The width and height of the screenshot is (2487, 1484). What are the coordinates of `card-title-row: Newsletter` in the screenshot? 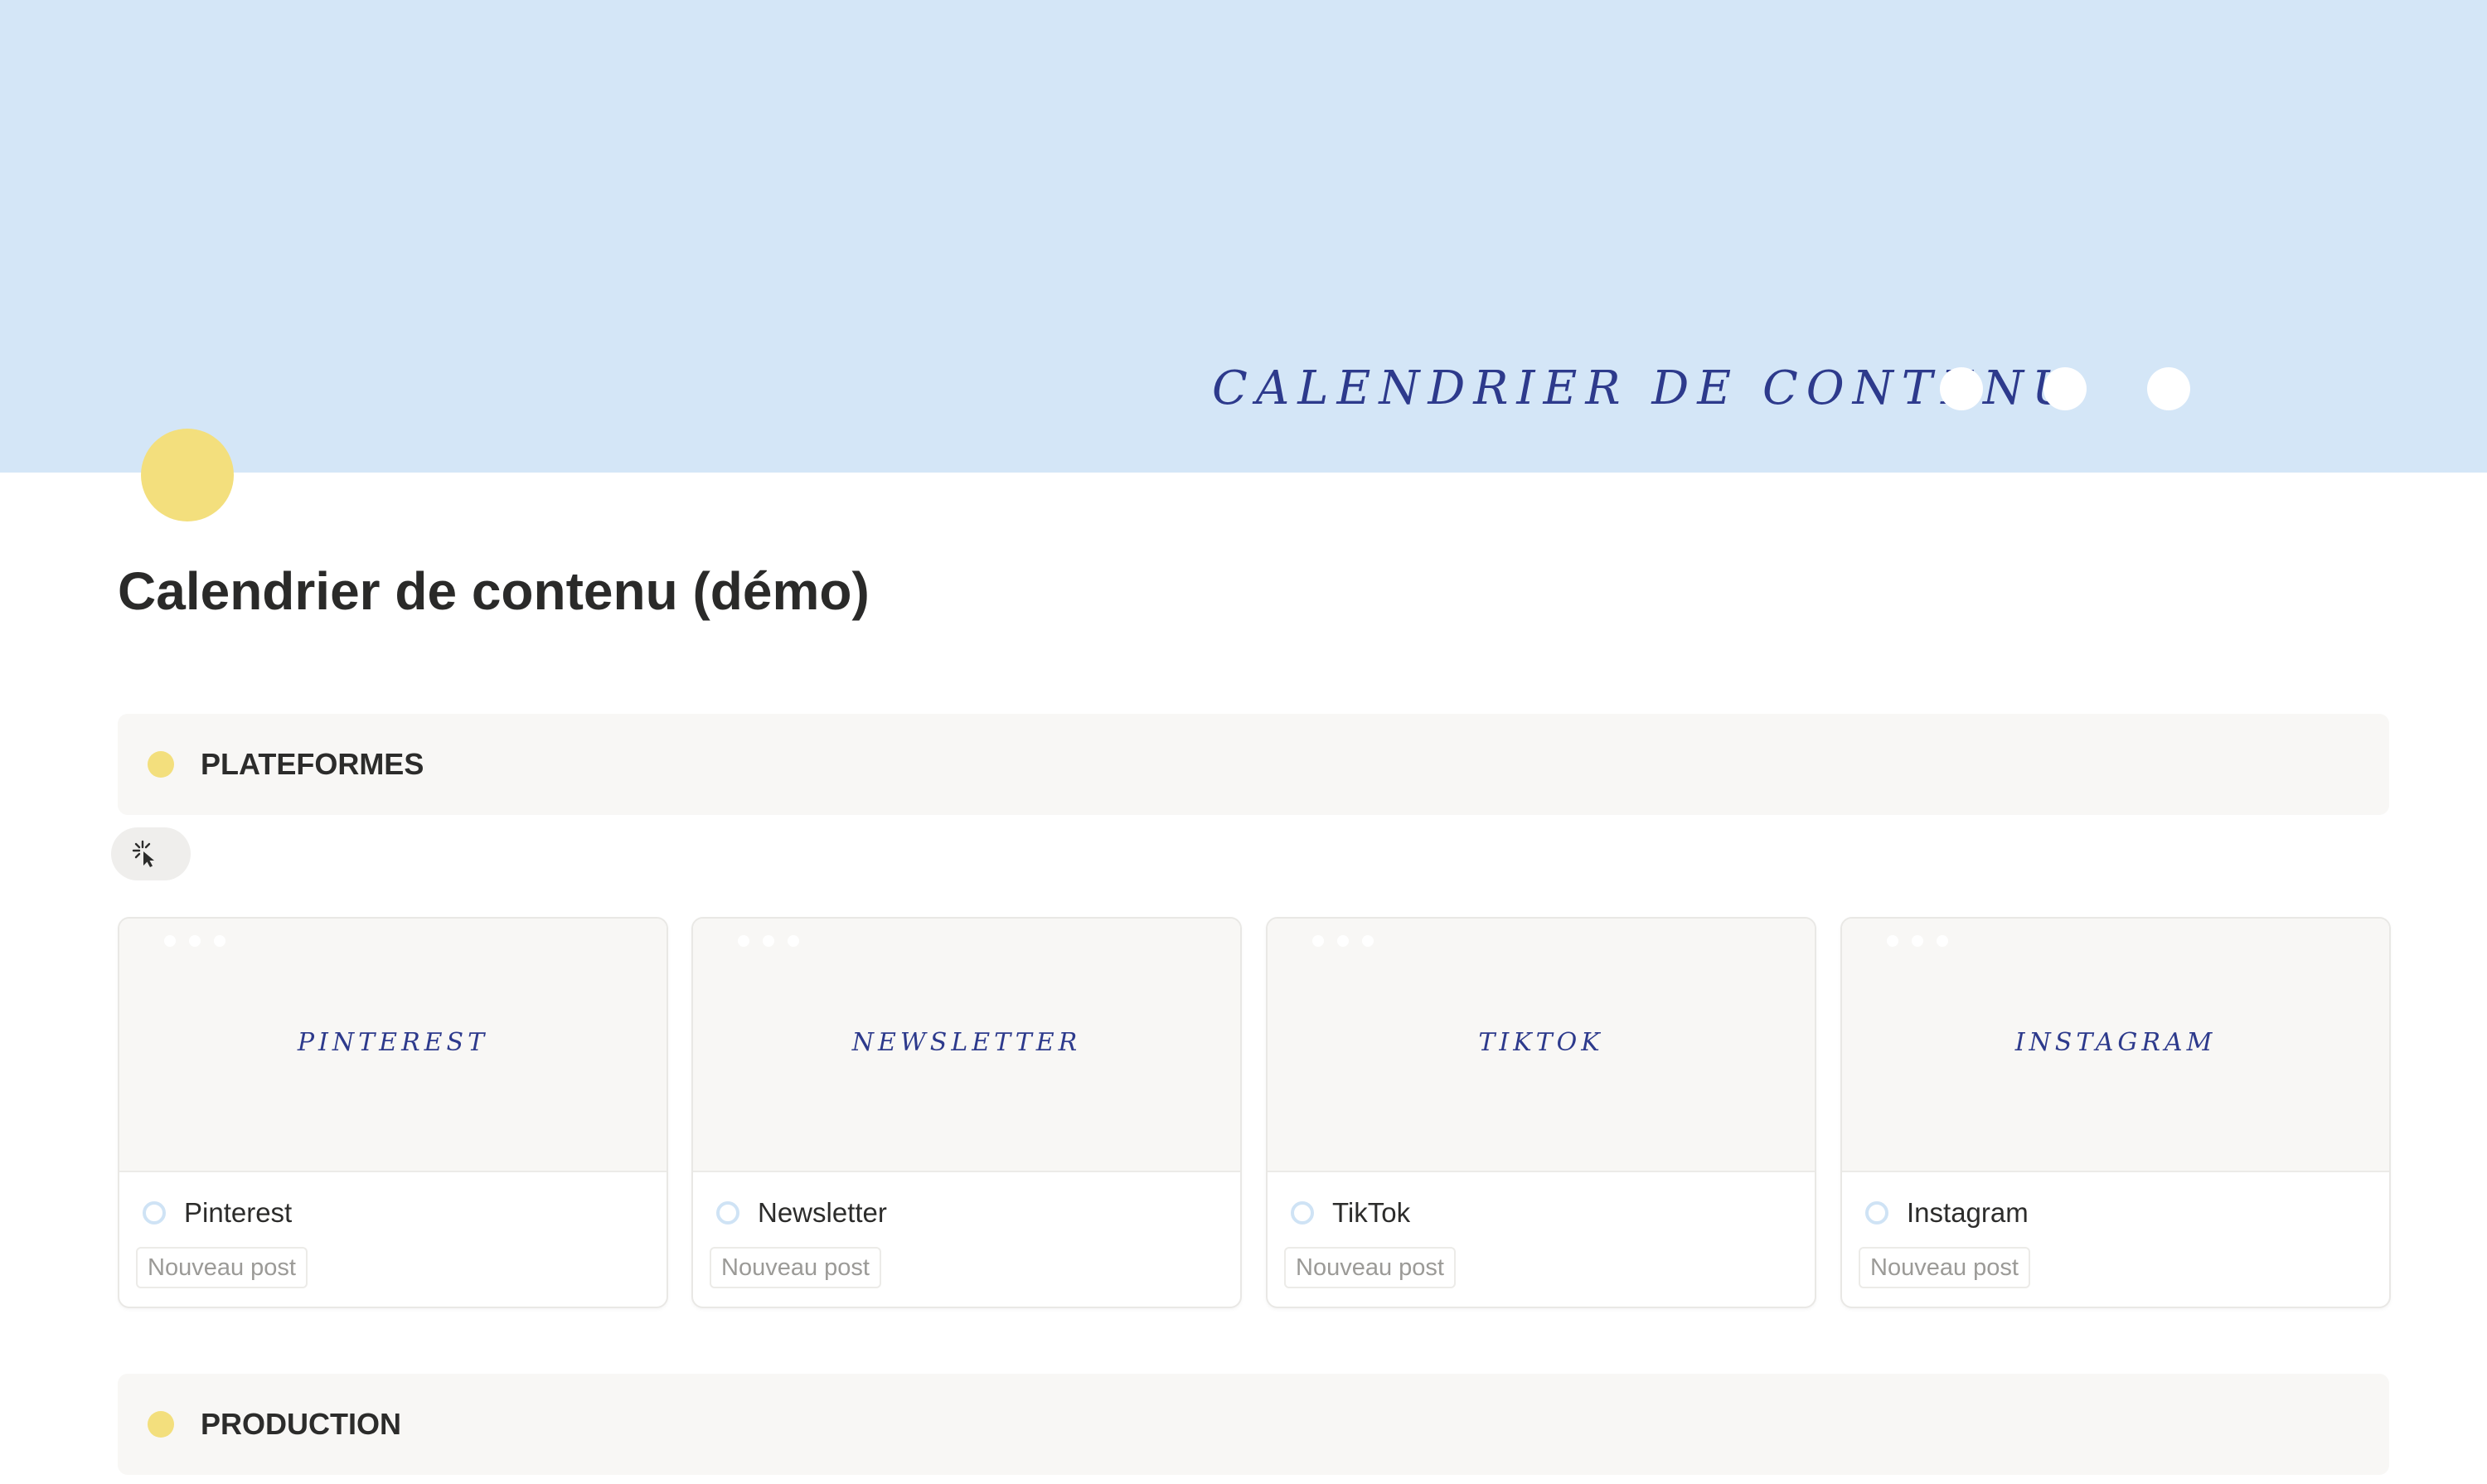 It's located at (801, 1213).